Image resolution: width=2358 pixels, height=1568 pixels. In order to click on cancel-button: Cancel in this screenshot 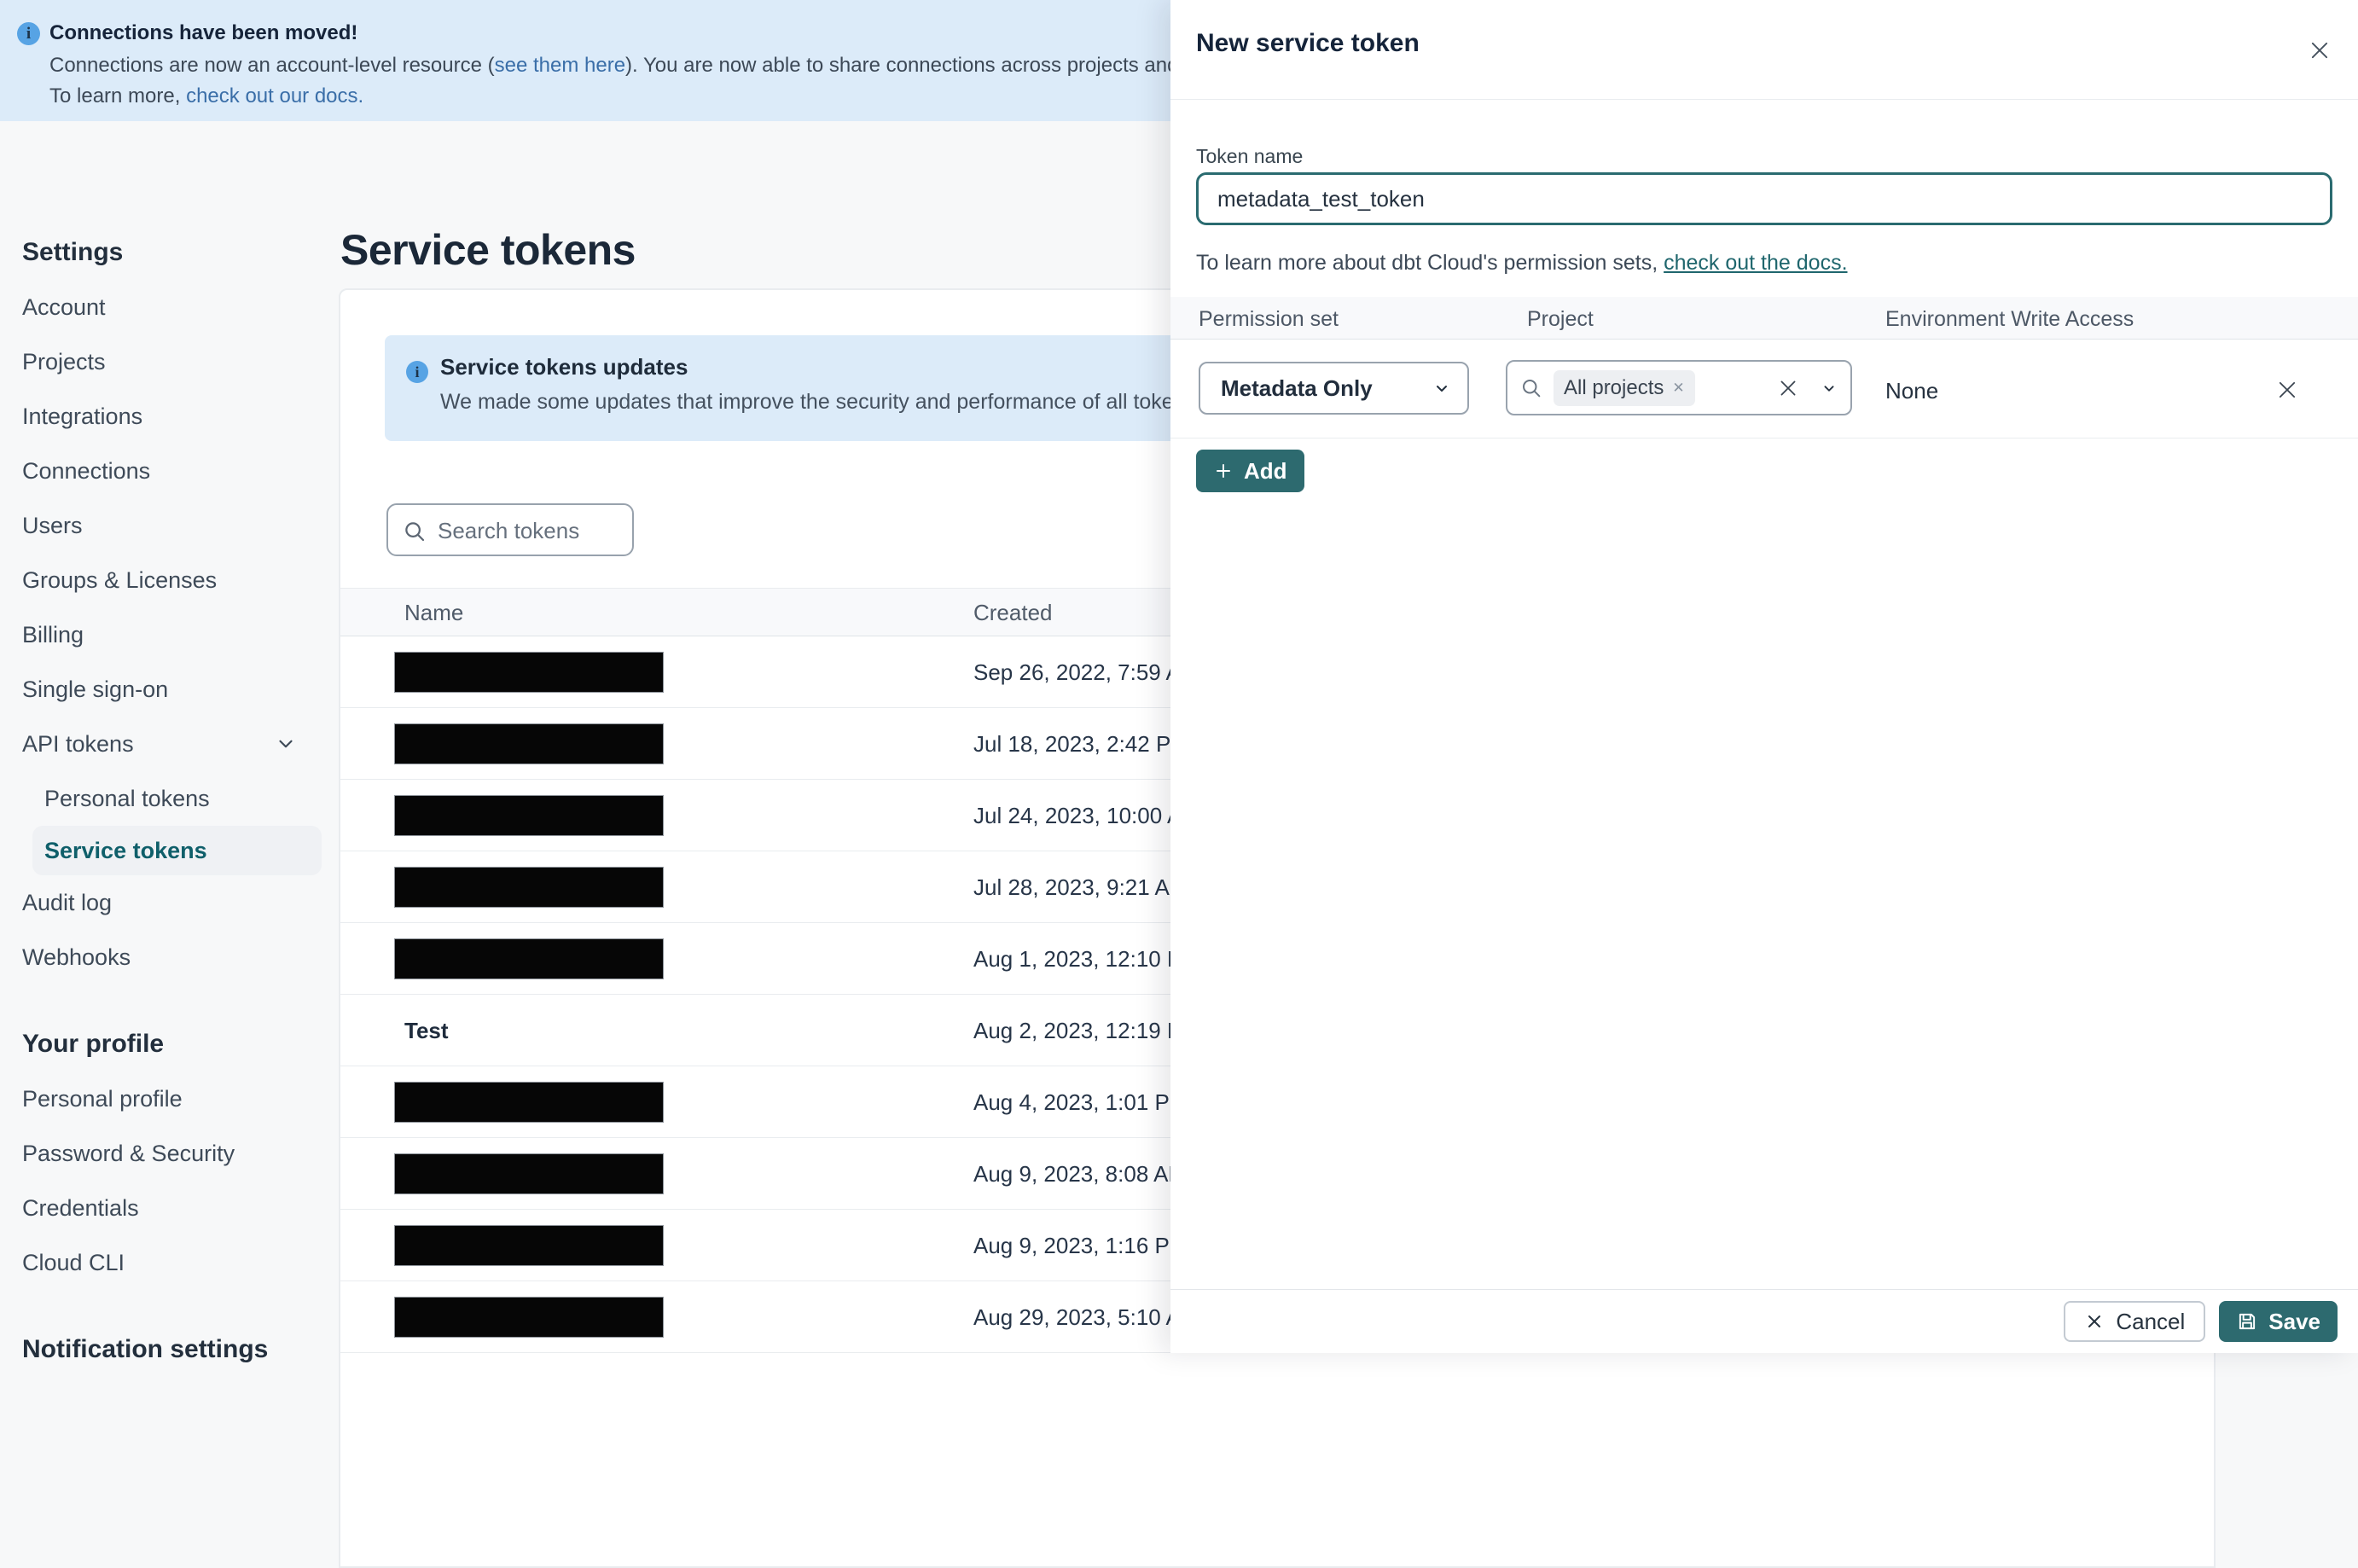, I will do `click(2135, 1321)`.